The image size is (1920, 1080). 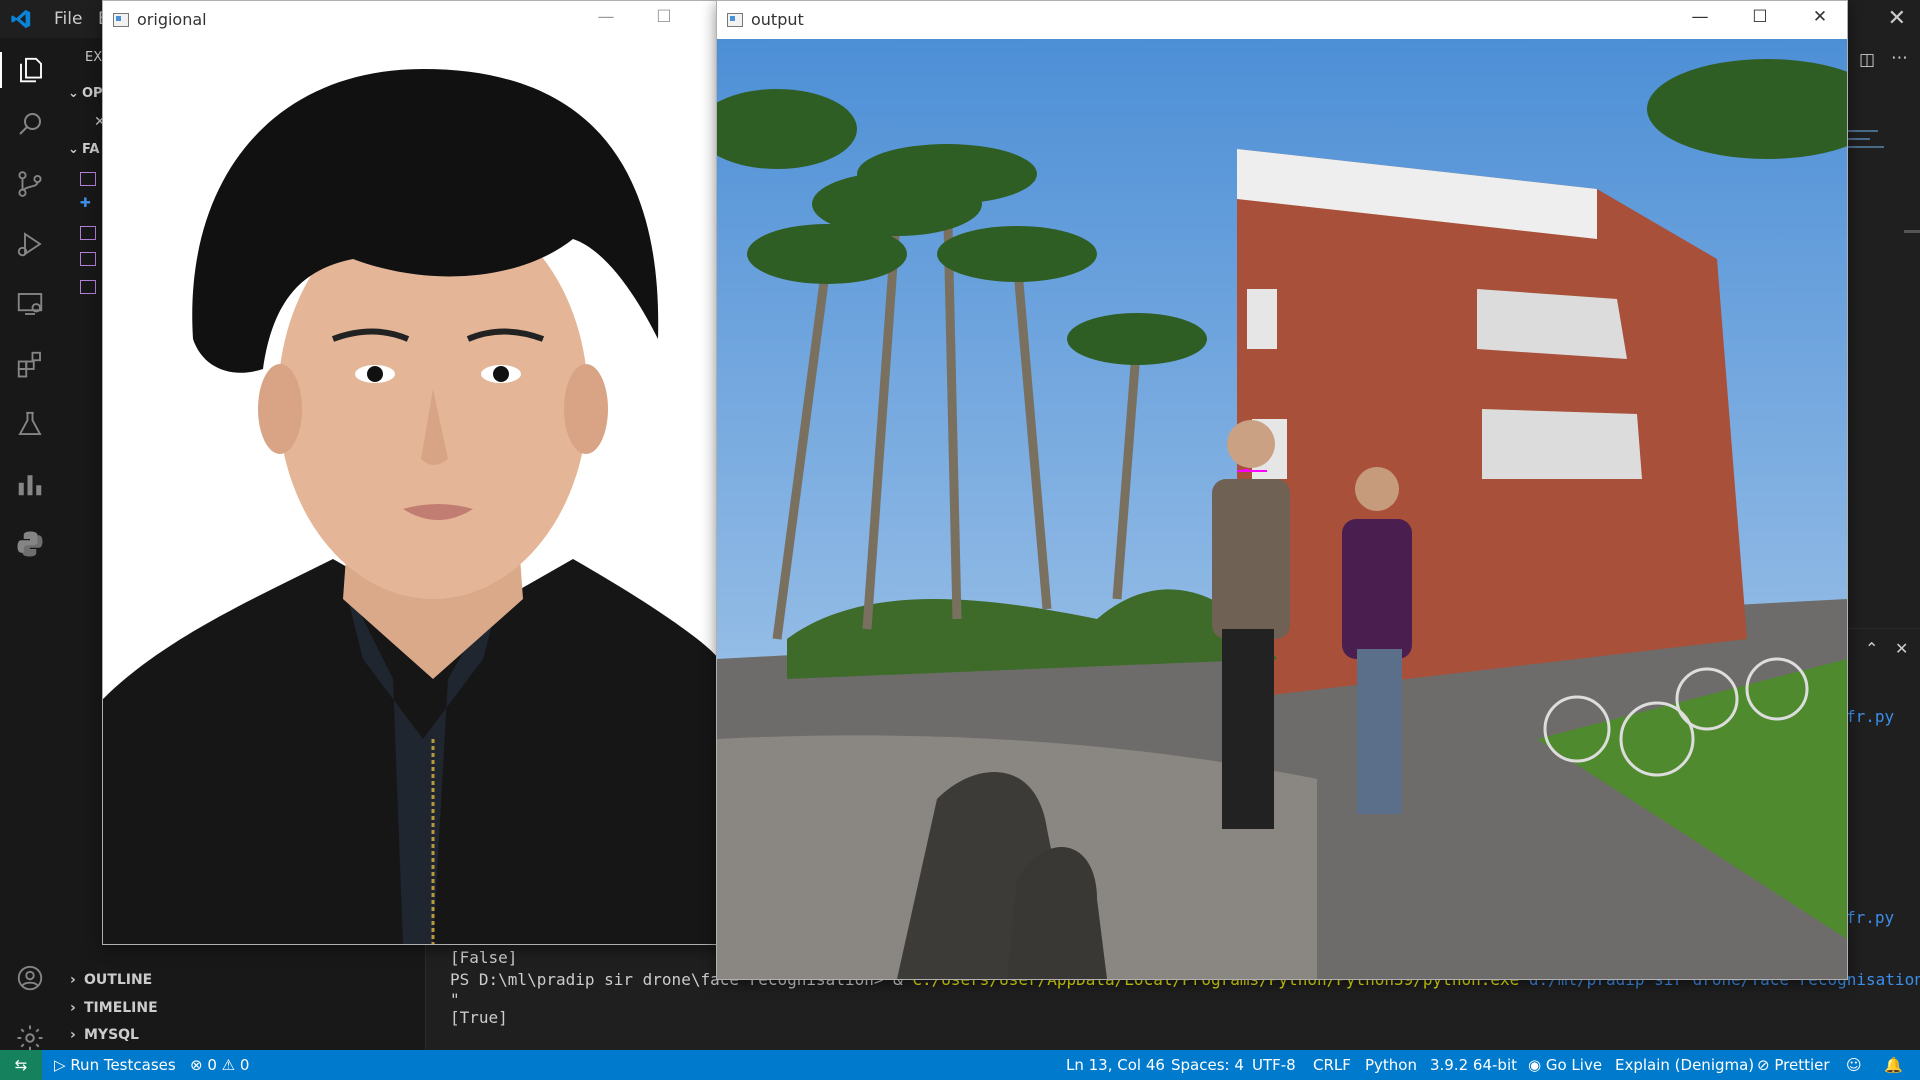 I want to click on terminal-output-false: [False], so click(x=484, y=957).